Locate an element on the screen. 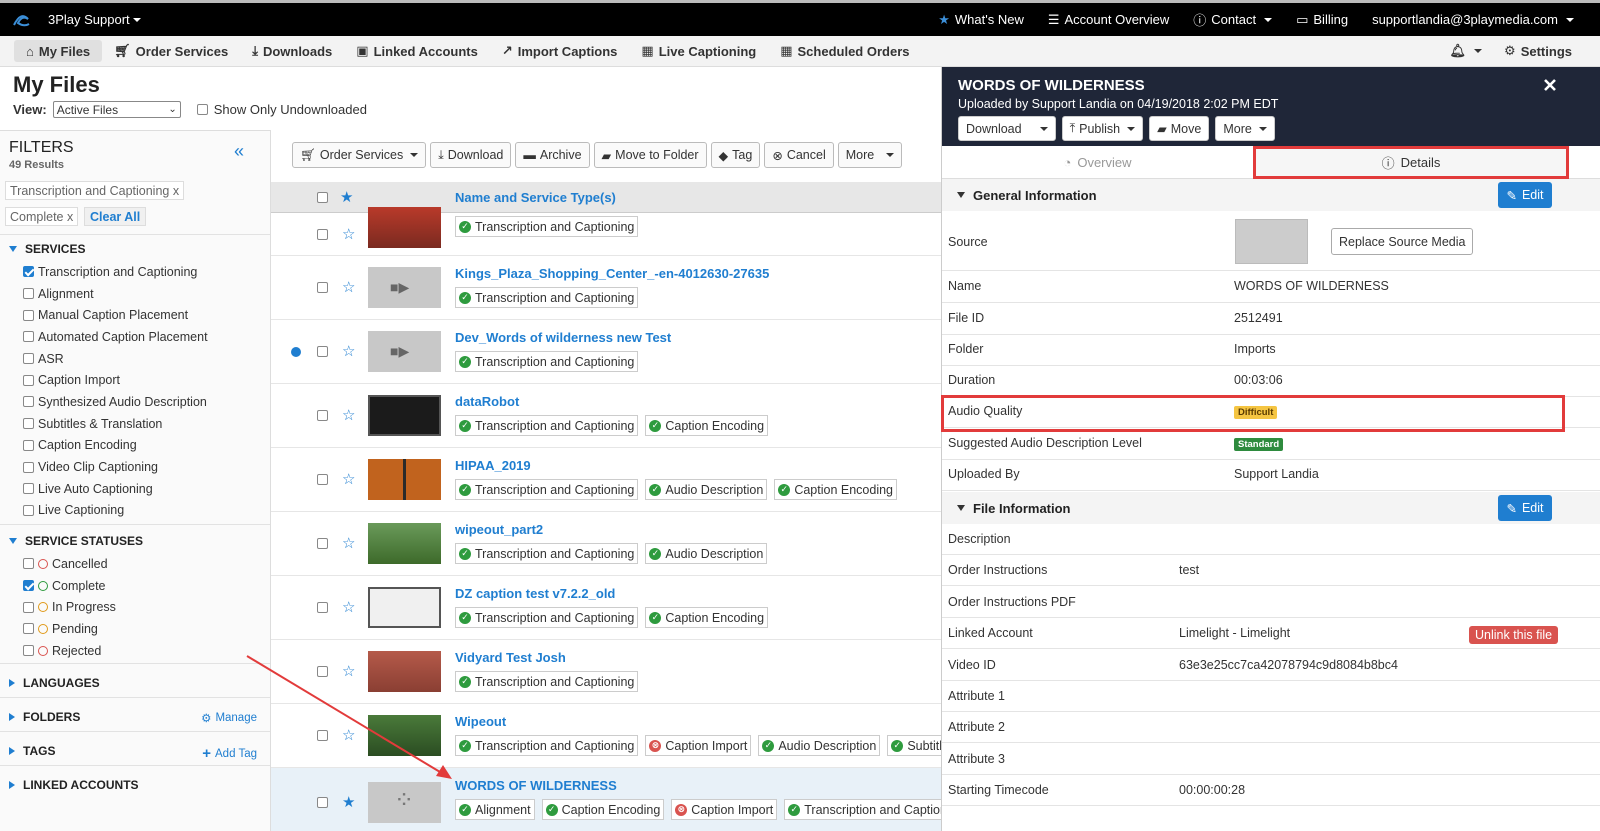 The image size is (1600, 831). nav-downloads: ⤓ Downloads is located at coordinates (292, 51).